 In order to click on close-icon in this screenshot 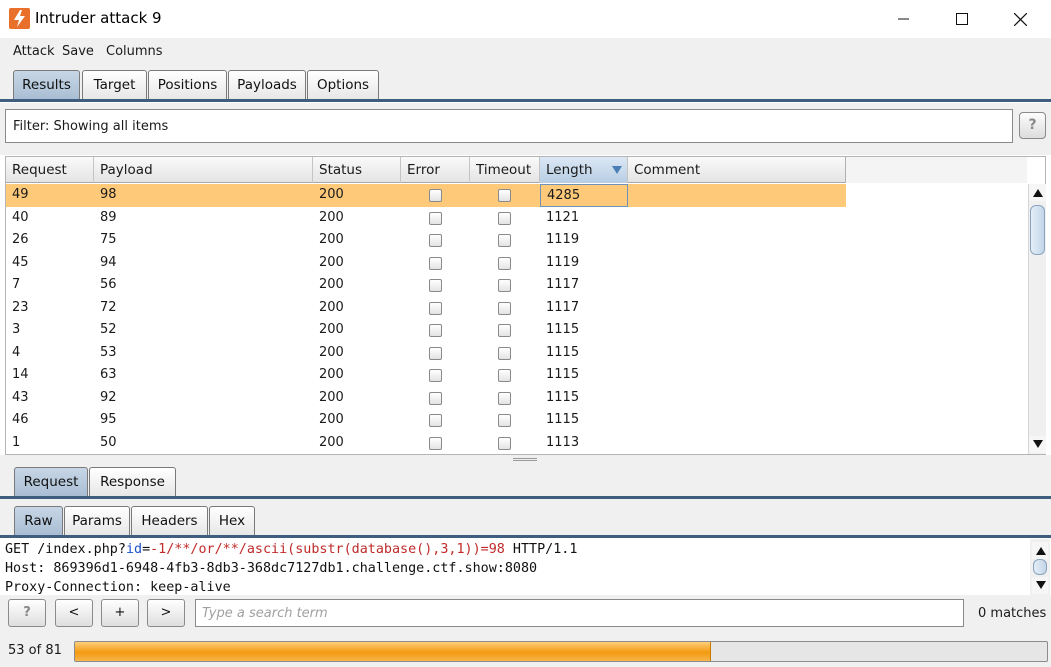, I will do `click(1020, 19)`.